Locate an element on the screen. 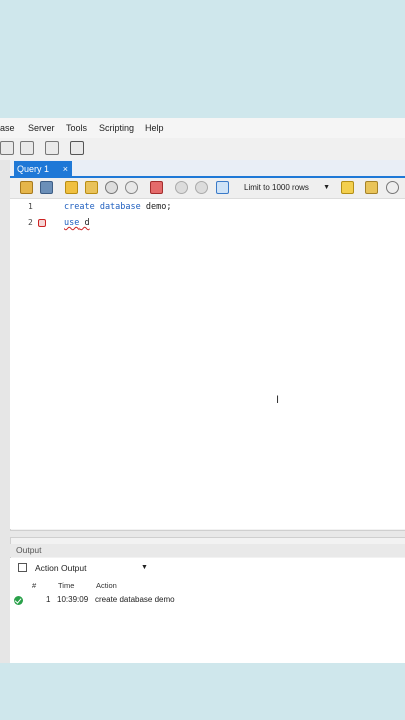  save-icon is located at coordinates (46, 187).